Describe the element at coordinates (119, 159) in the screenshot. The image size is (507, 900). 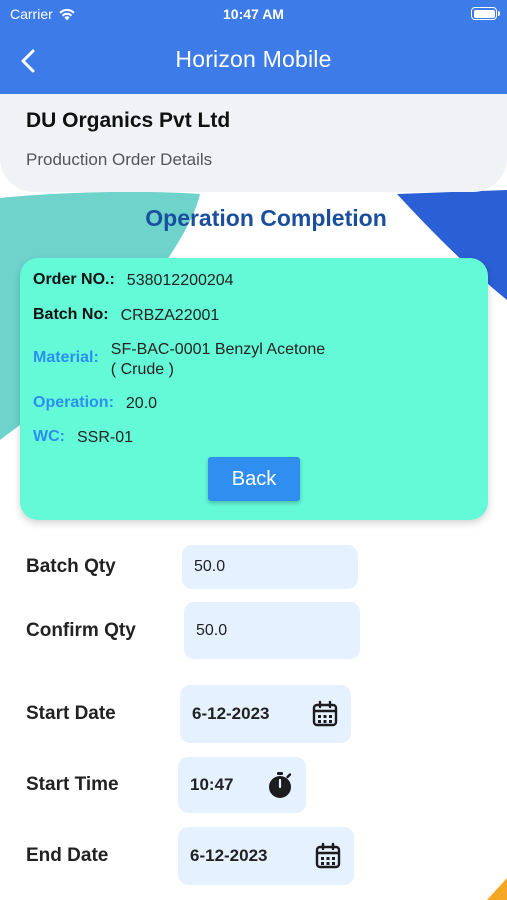
I see `page-subtitle: Production Order Details` at that location.